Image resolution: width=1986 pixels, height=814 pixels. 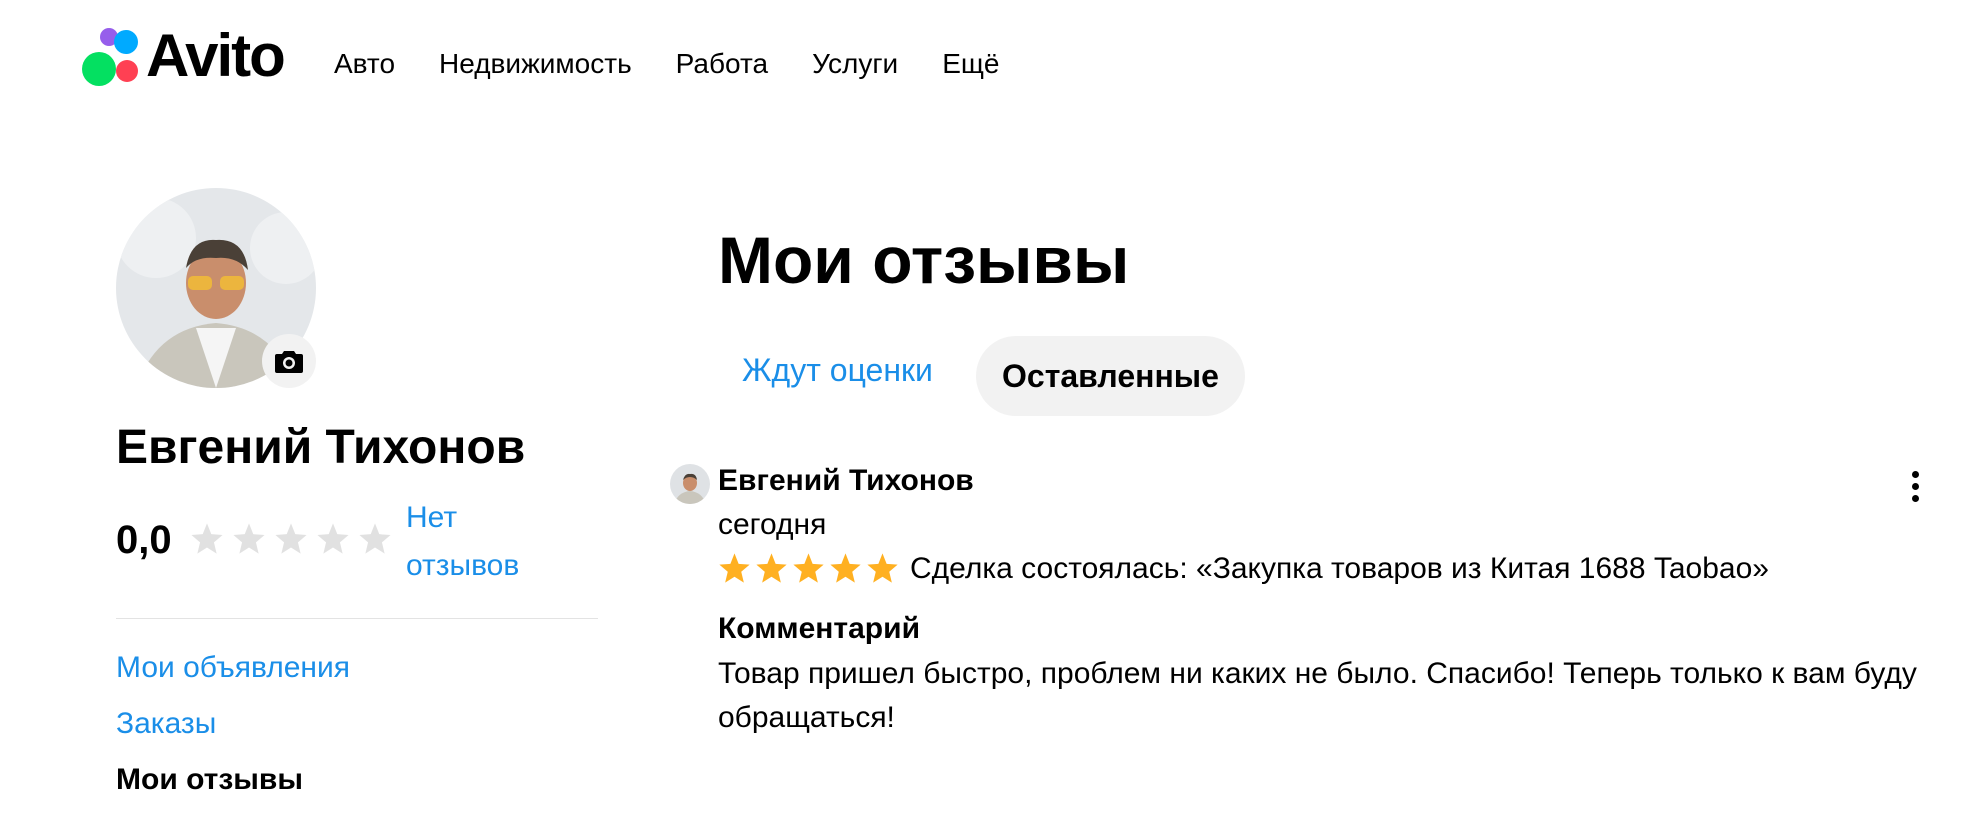 What do you see at coordinates (846, 481) in the screenshot?
I see `reviewer-name: Евгений Тихонов` at bounding box center [846, 481].